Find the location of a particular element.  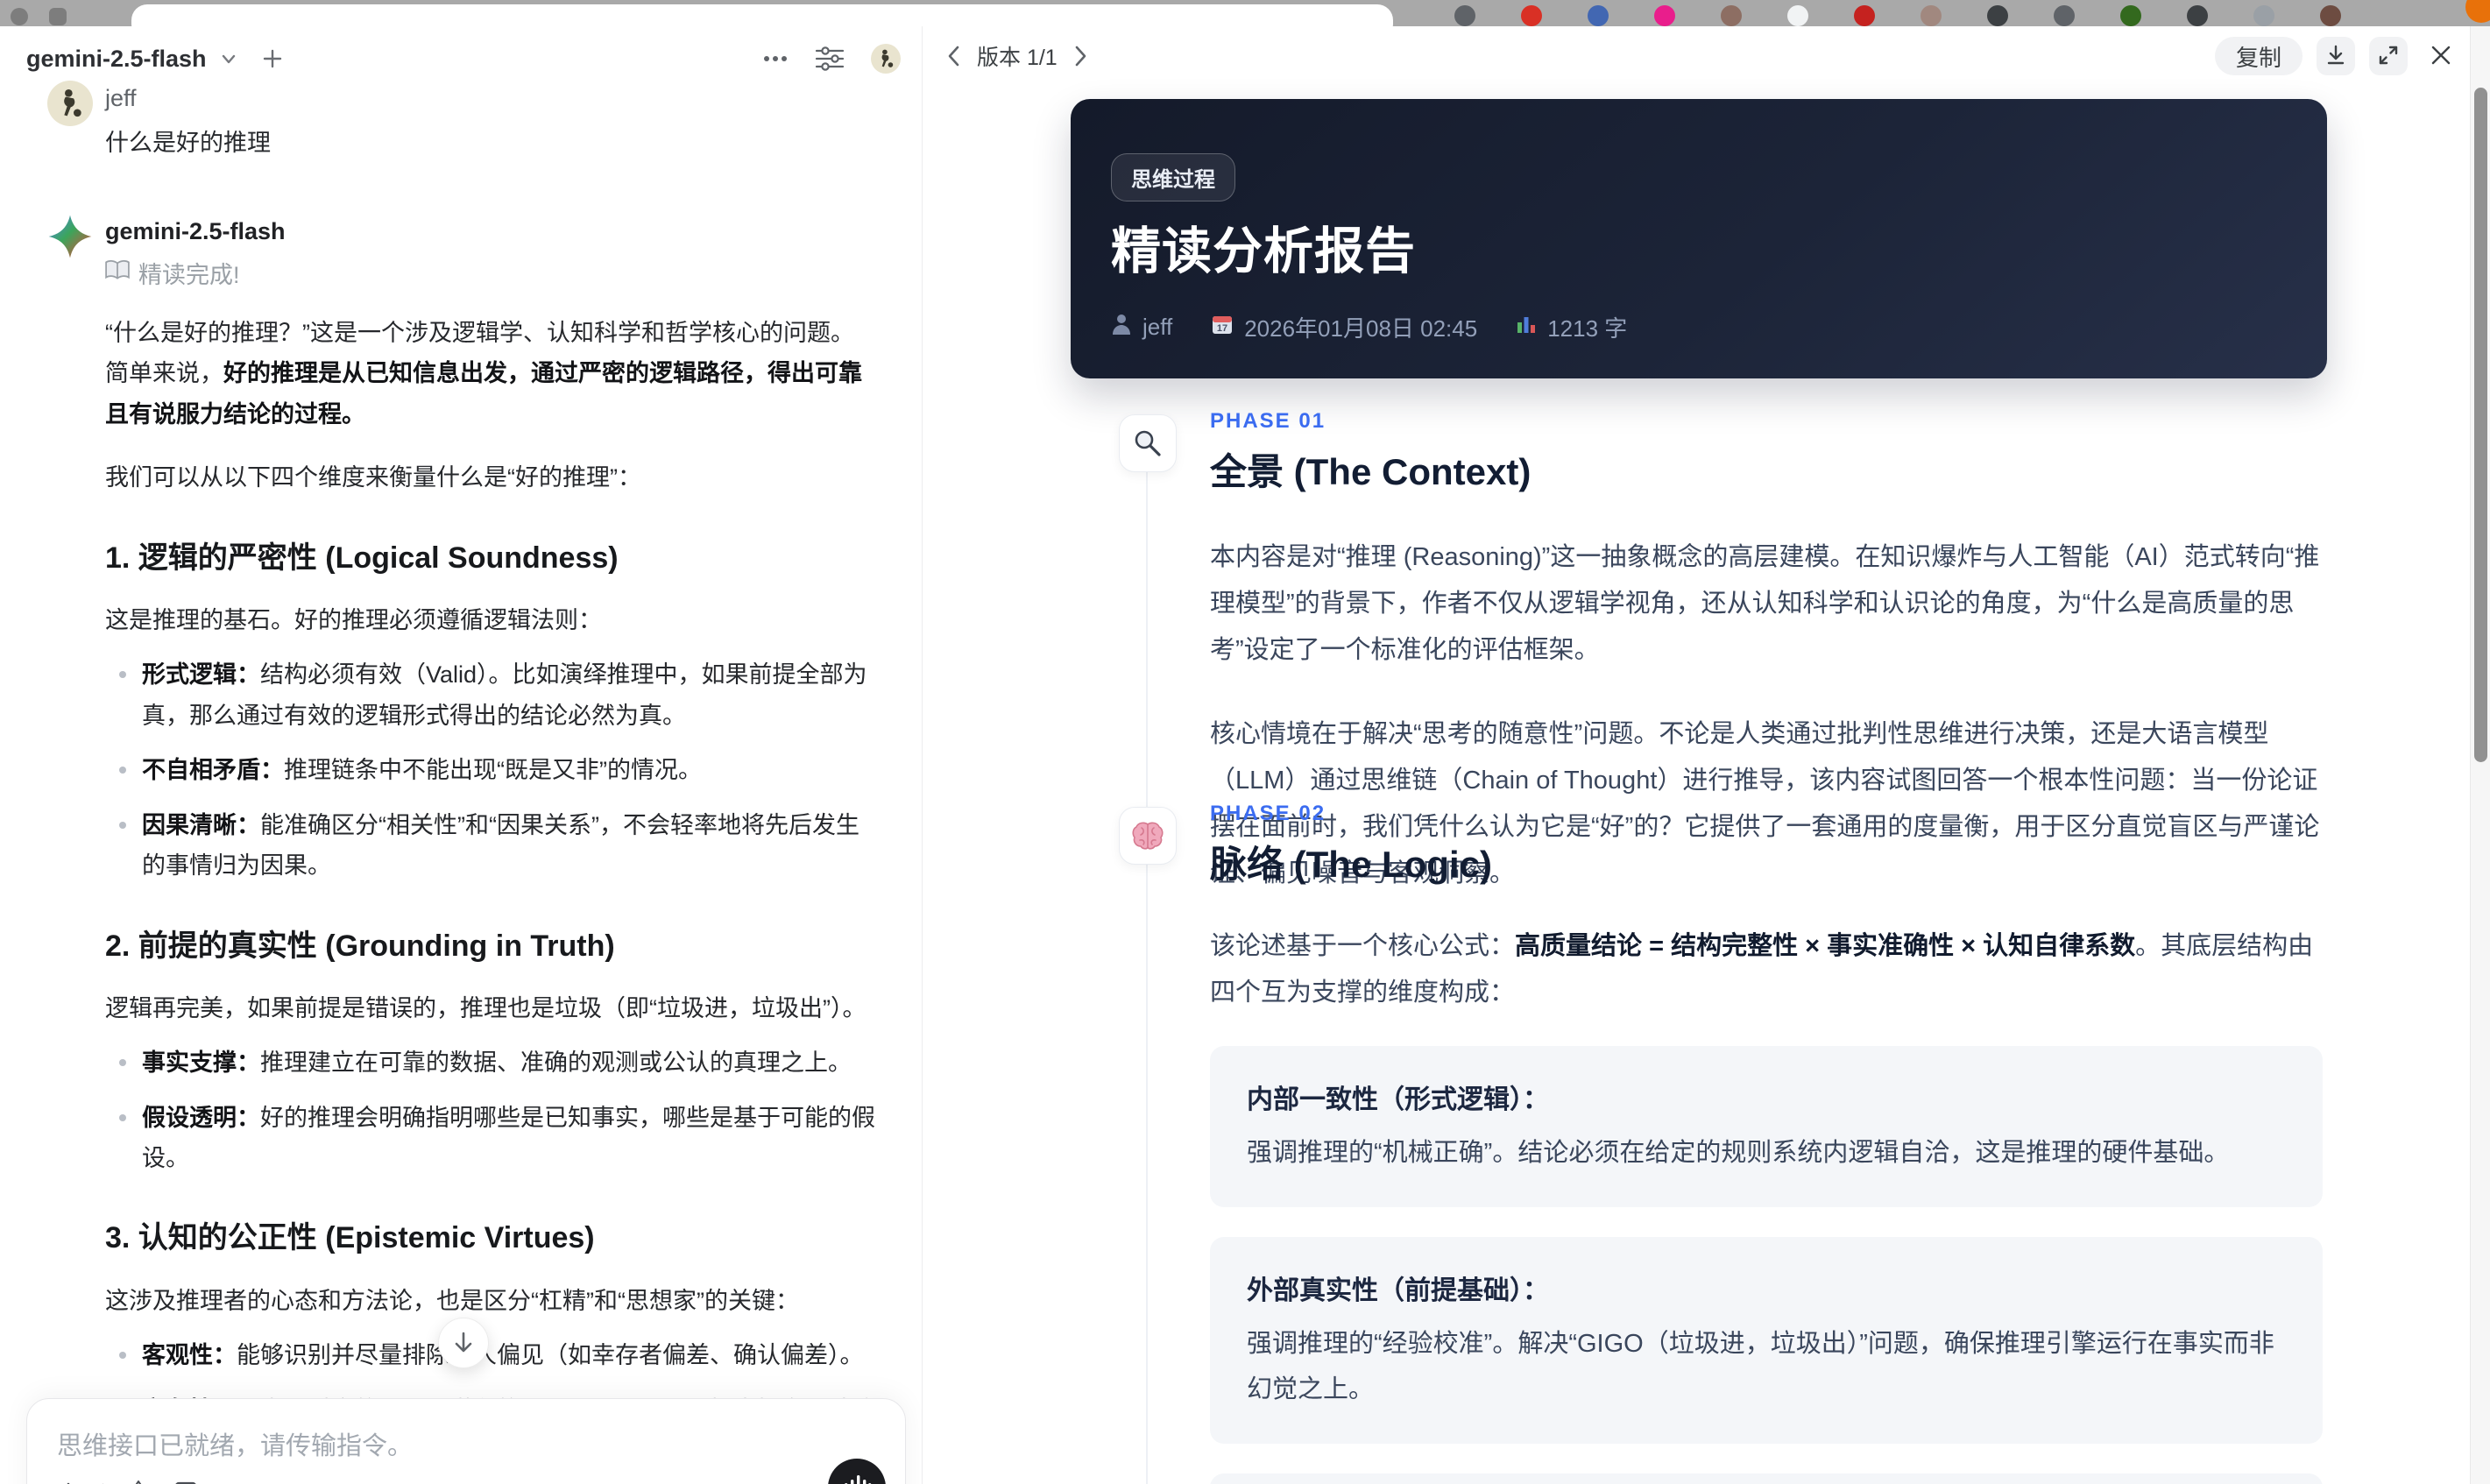

more-options-icon is located at coordinates (776, 59).